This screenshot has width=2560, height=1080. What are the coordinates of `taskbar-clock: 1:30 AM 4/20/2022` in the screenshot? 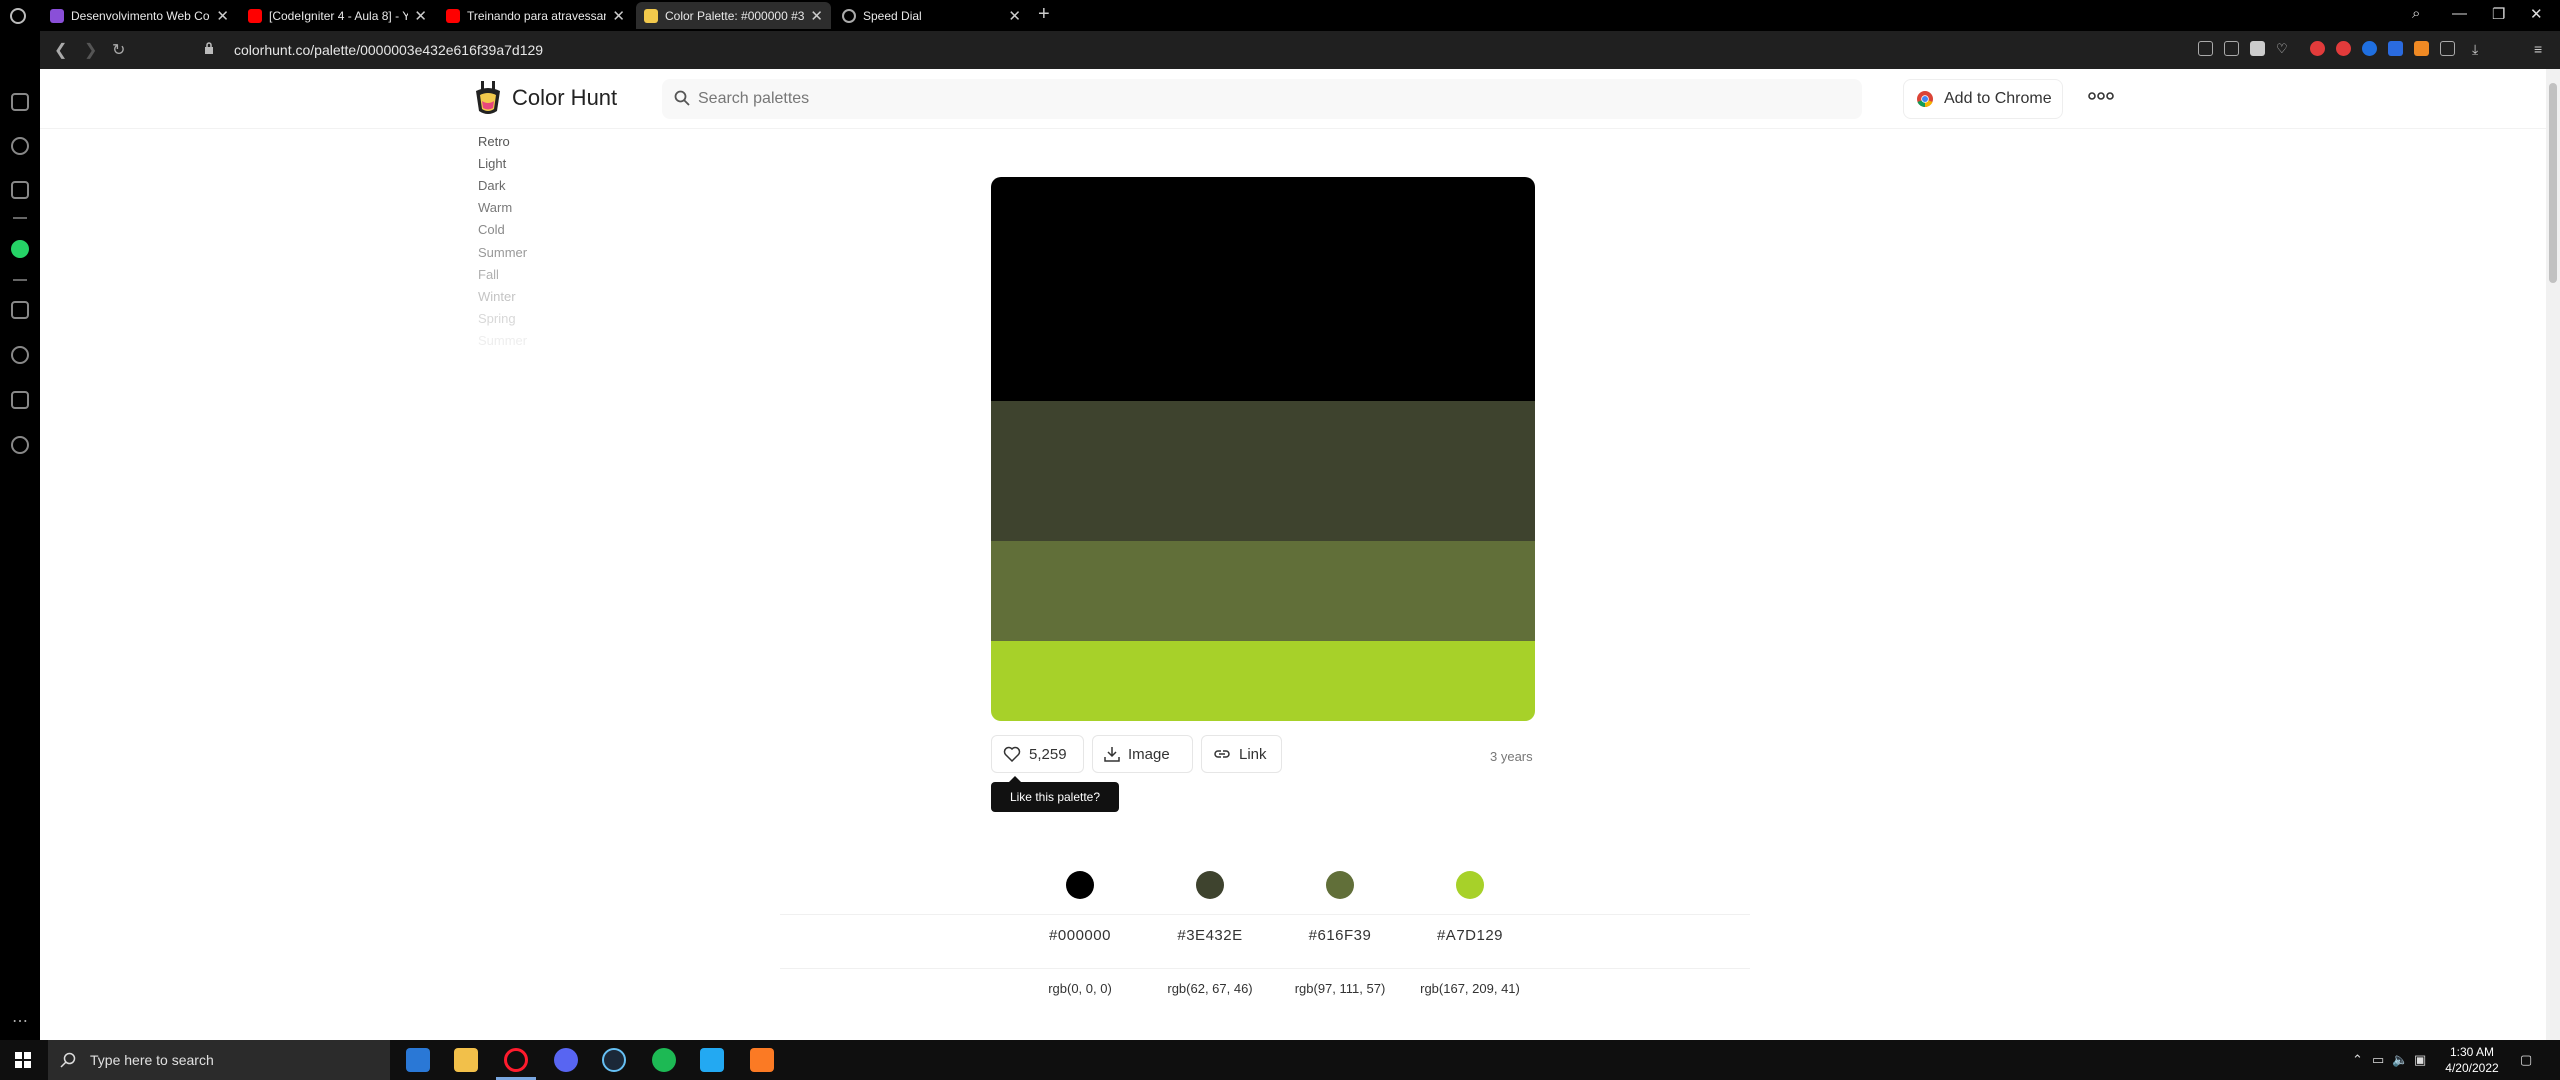 It's located at (2472, 1060).